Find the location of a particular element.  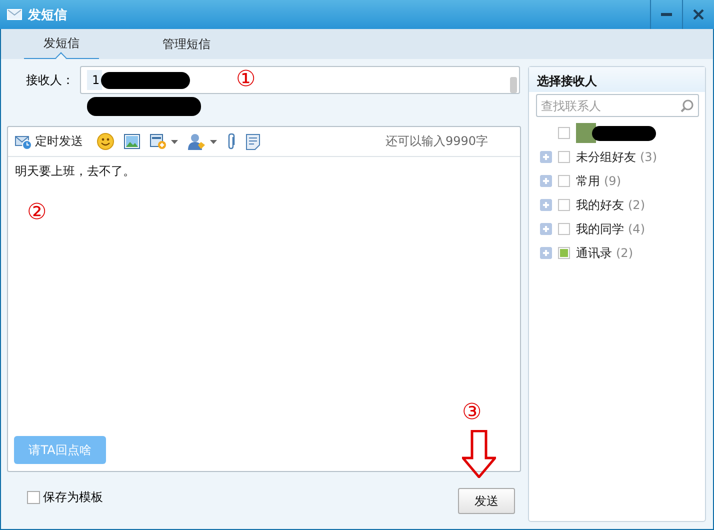

recipient-chip: 1 is located at coordinates (94, 80).